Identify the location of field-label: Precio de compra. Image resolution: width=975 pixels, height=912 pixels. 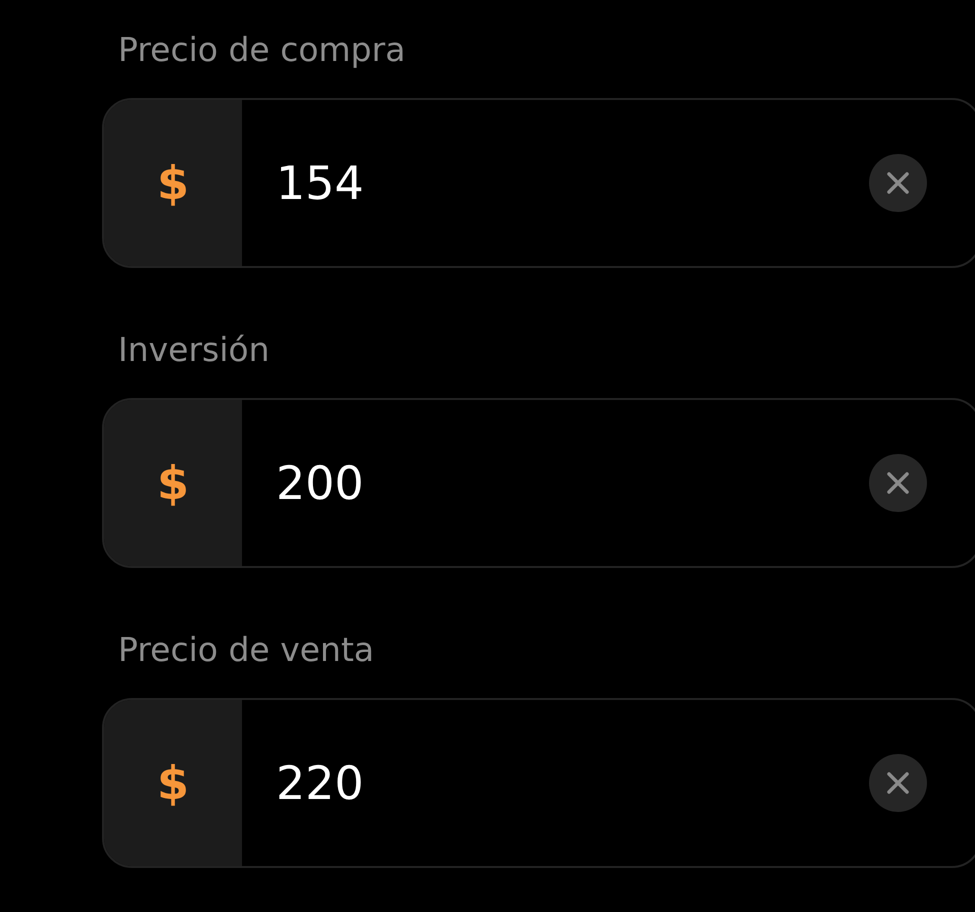
(262, 50).